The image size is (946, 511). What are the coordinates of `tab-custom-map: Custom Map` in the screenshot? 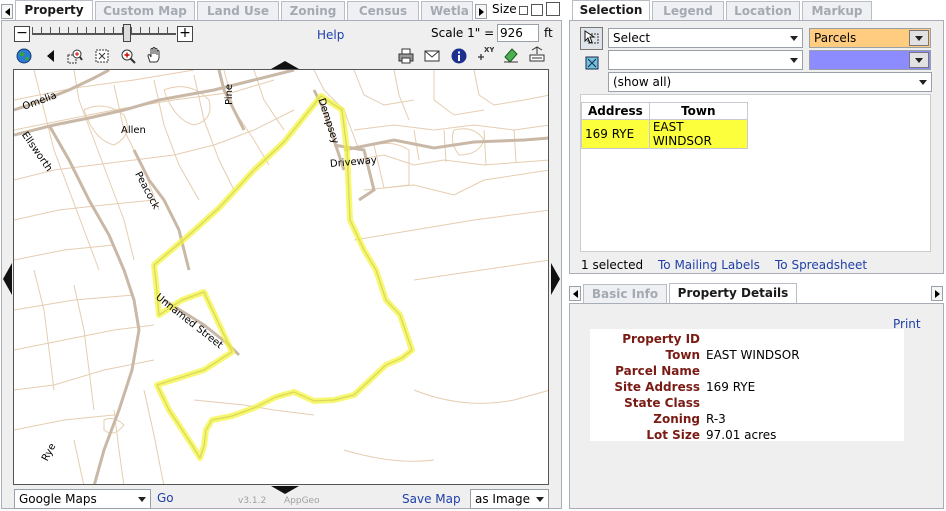 It's located at (145, 10).